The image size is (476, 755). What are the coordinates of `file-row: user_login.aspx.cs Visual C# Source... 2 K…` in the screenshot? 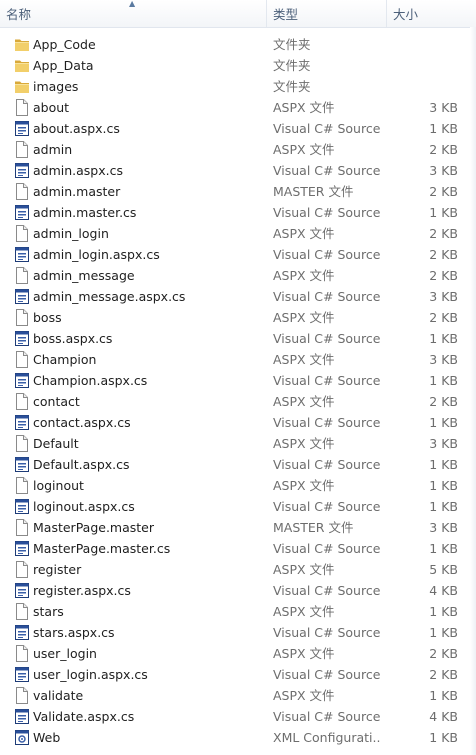 It's located at (238, 674).